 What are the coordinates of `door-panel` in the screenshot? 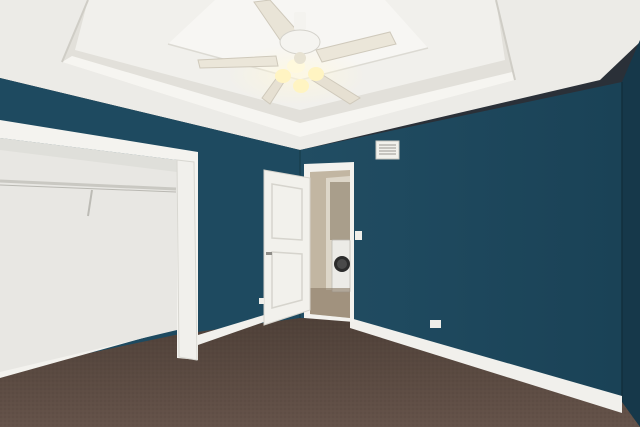 It's located at (287, 247).